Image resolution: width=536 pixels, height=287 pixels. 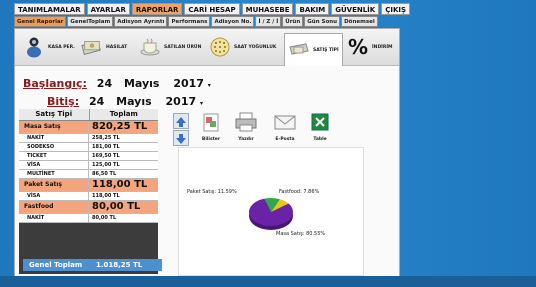 What do you see at coordinates (124, 114) in the screenshot?
I see `column-header: Toplam` at bounding box center [124, 114].